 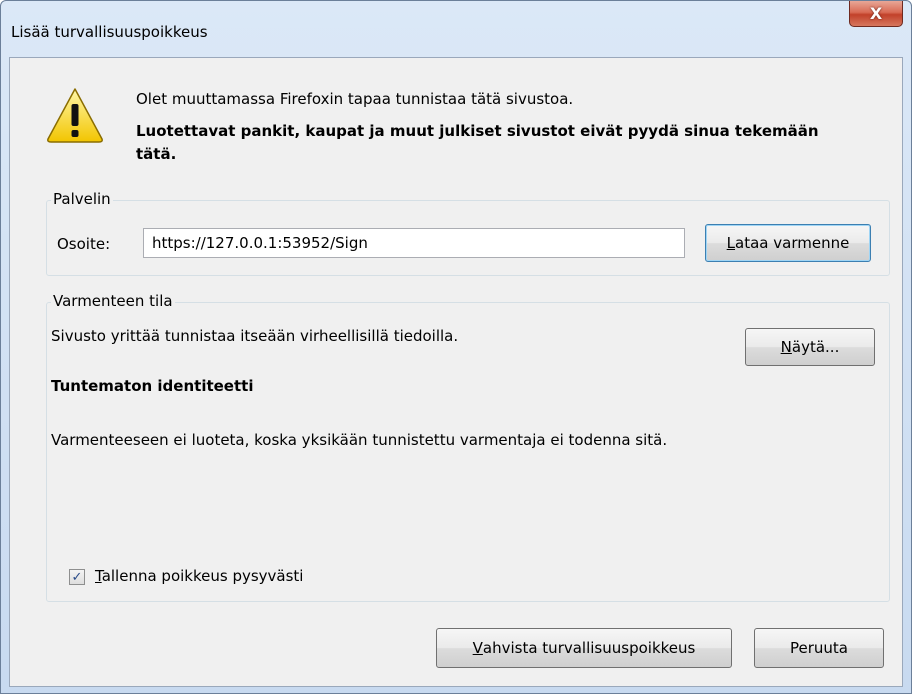 What do you see at coordinates (109, 32) in the screenshot?
I see `window-title: Lisää turvallisuuspoikkeus` at bounding box center [109, 32].